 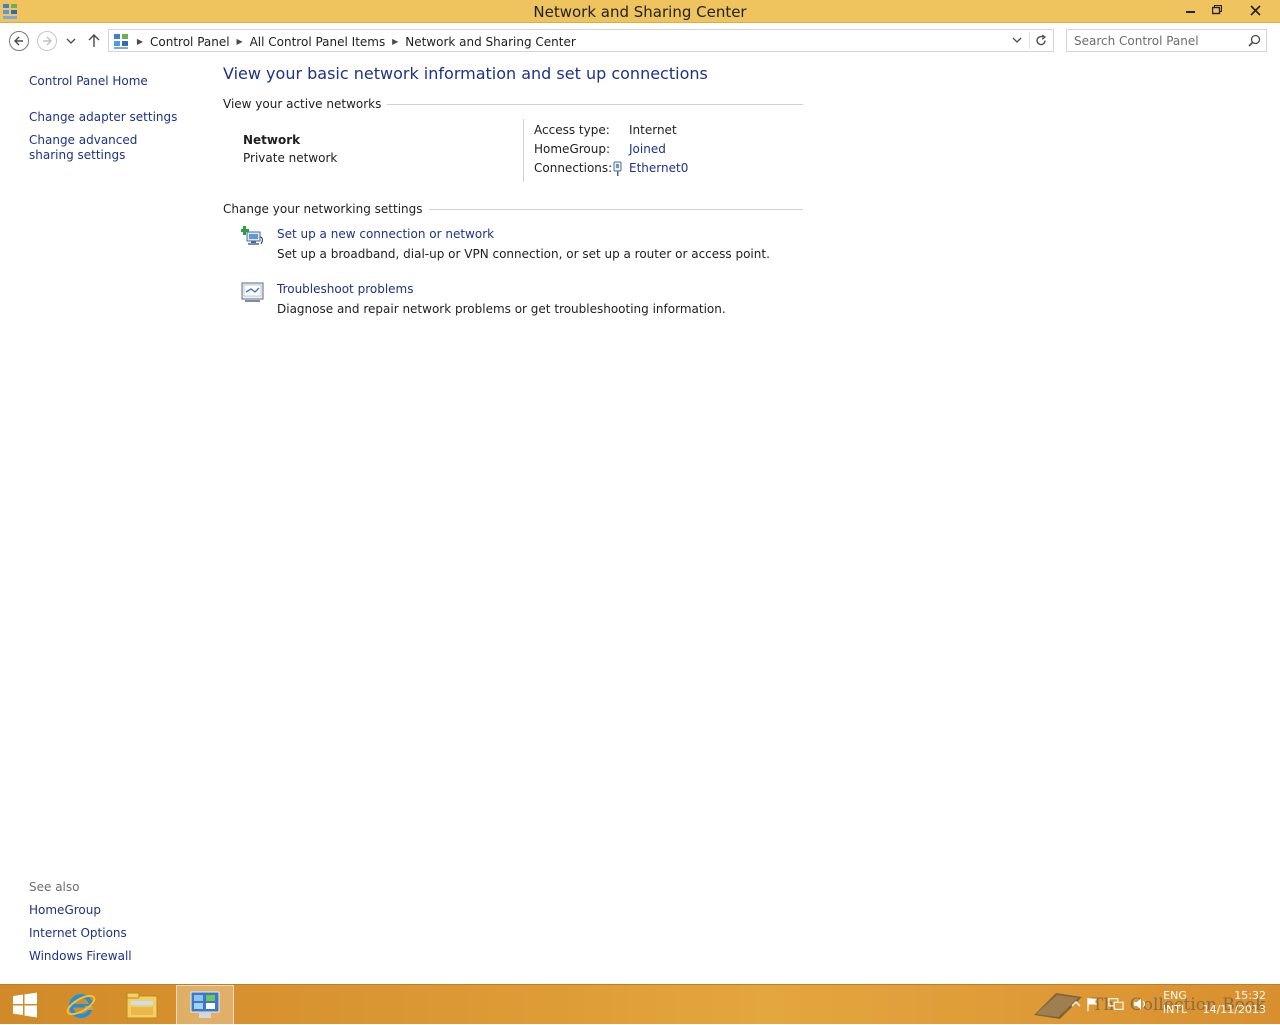 I want to click on start-button, so click(x=25, y=1005).